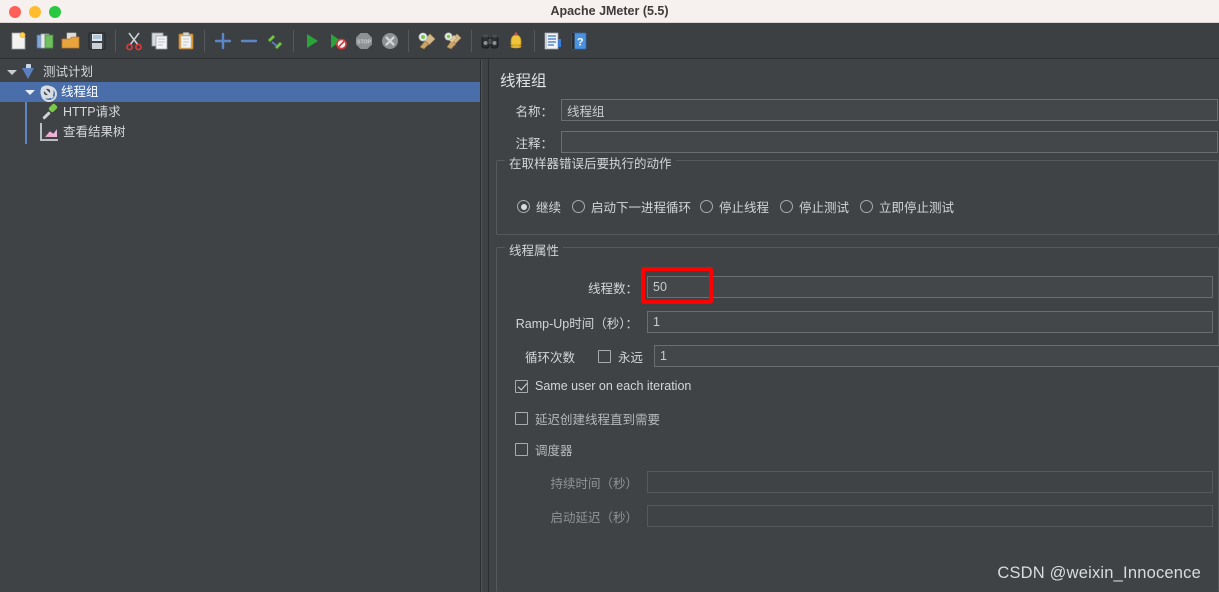 The image size is (1219, 592). What do you see at coordinates (240, 112) in the screenshot?
I see `tree-node-http-request: HTTP请求` at bounding box center [240, 112].